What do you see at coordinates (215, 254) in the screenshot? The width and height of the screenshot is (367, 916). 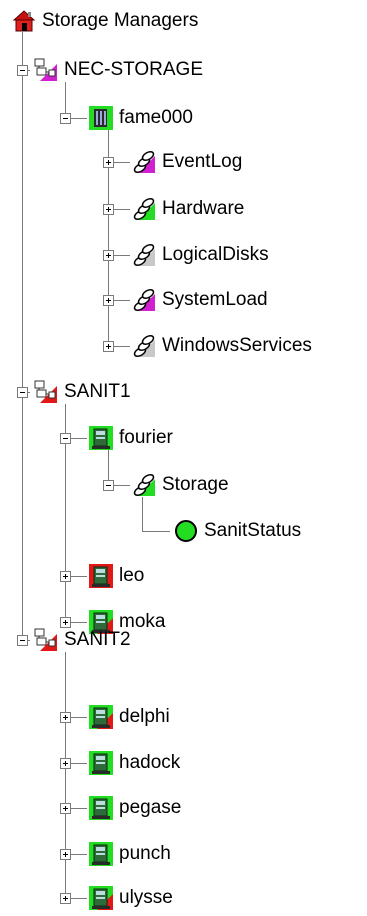 I see `tree-node-label: LogicalDisks` at bounding box center [215, 254].